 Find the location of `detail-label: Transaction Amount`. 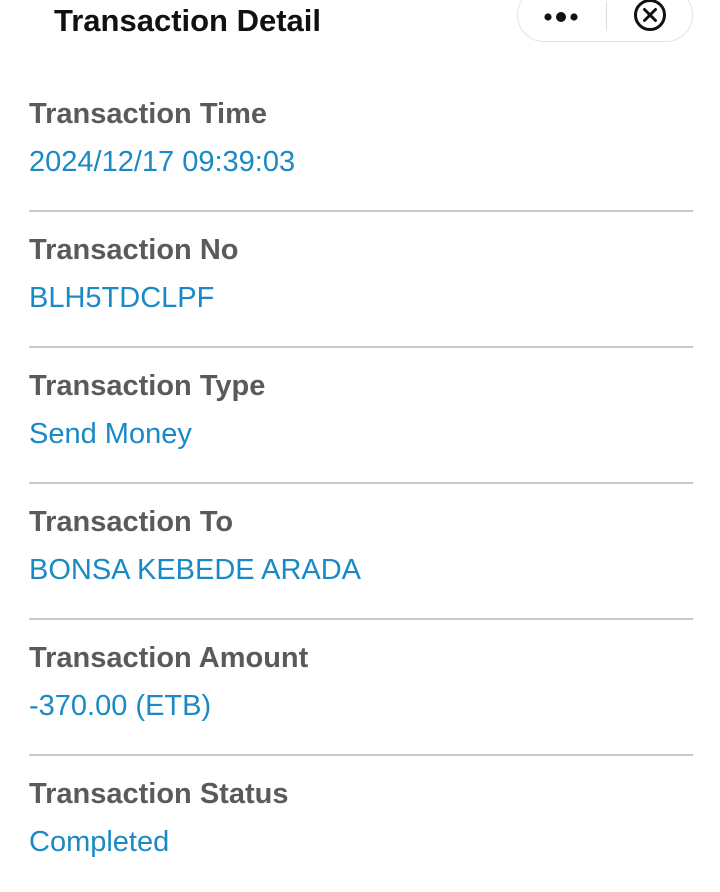

detail-label: Transaction Amount is located at coordinates (169, 658).